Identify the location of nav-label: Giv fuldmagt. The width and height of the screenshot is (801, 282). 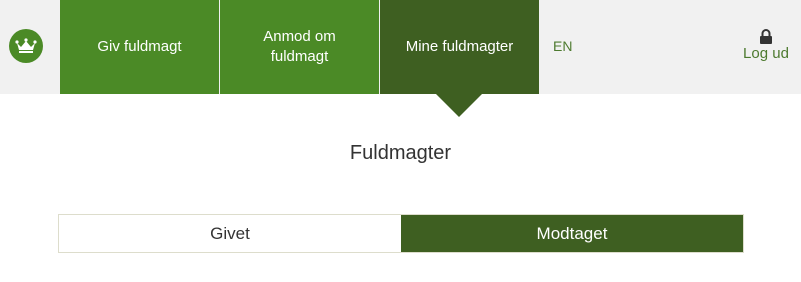
(139, 46).